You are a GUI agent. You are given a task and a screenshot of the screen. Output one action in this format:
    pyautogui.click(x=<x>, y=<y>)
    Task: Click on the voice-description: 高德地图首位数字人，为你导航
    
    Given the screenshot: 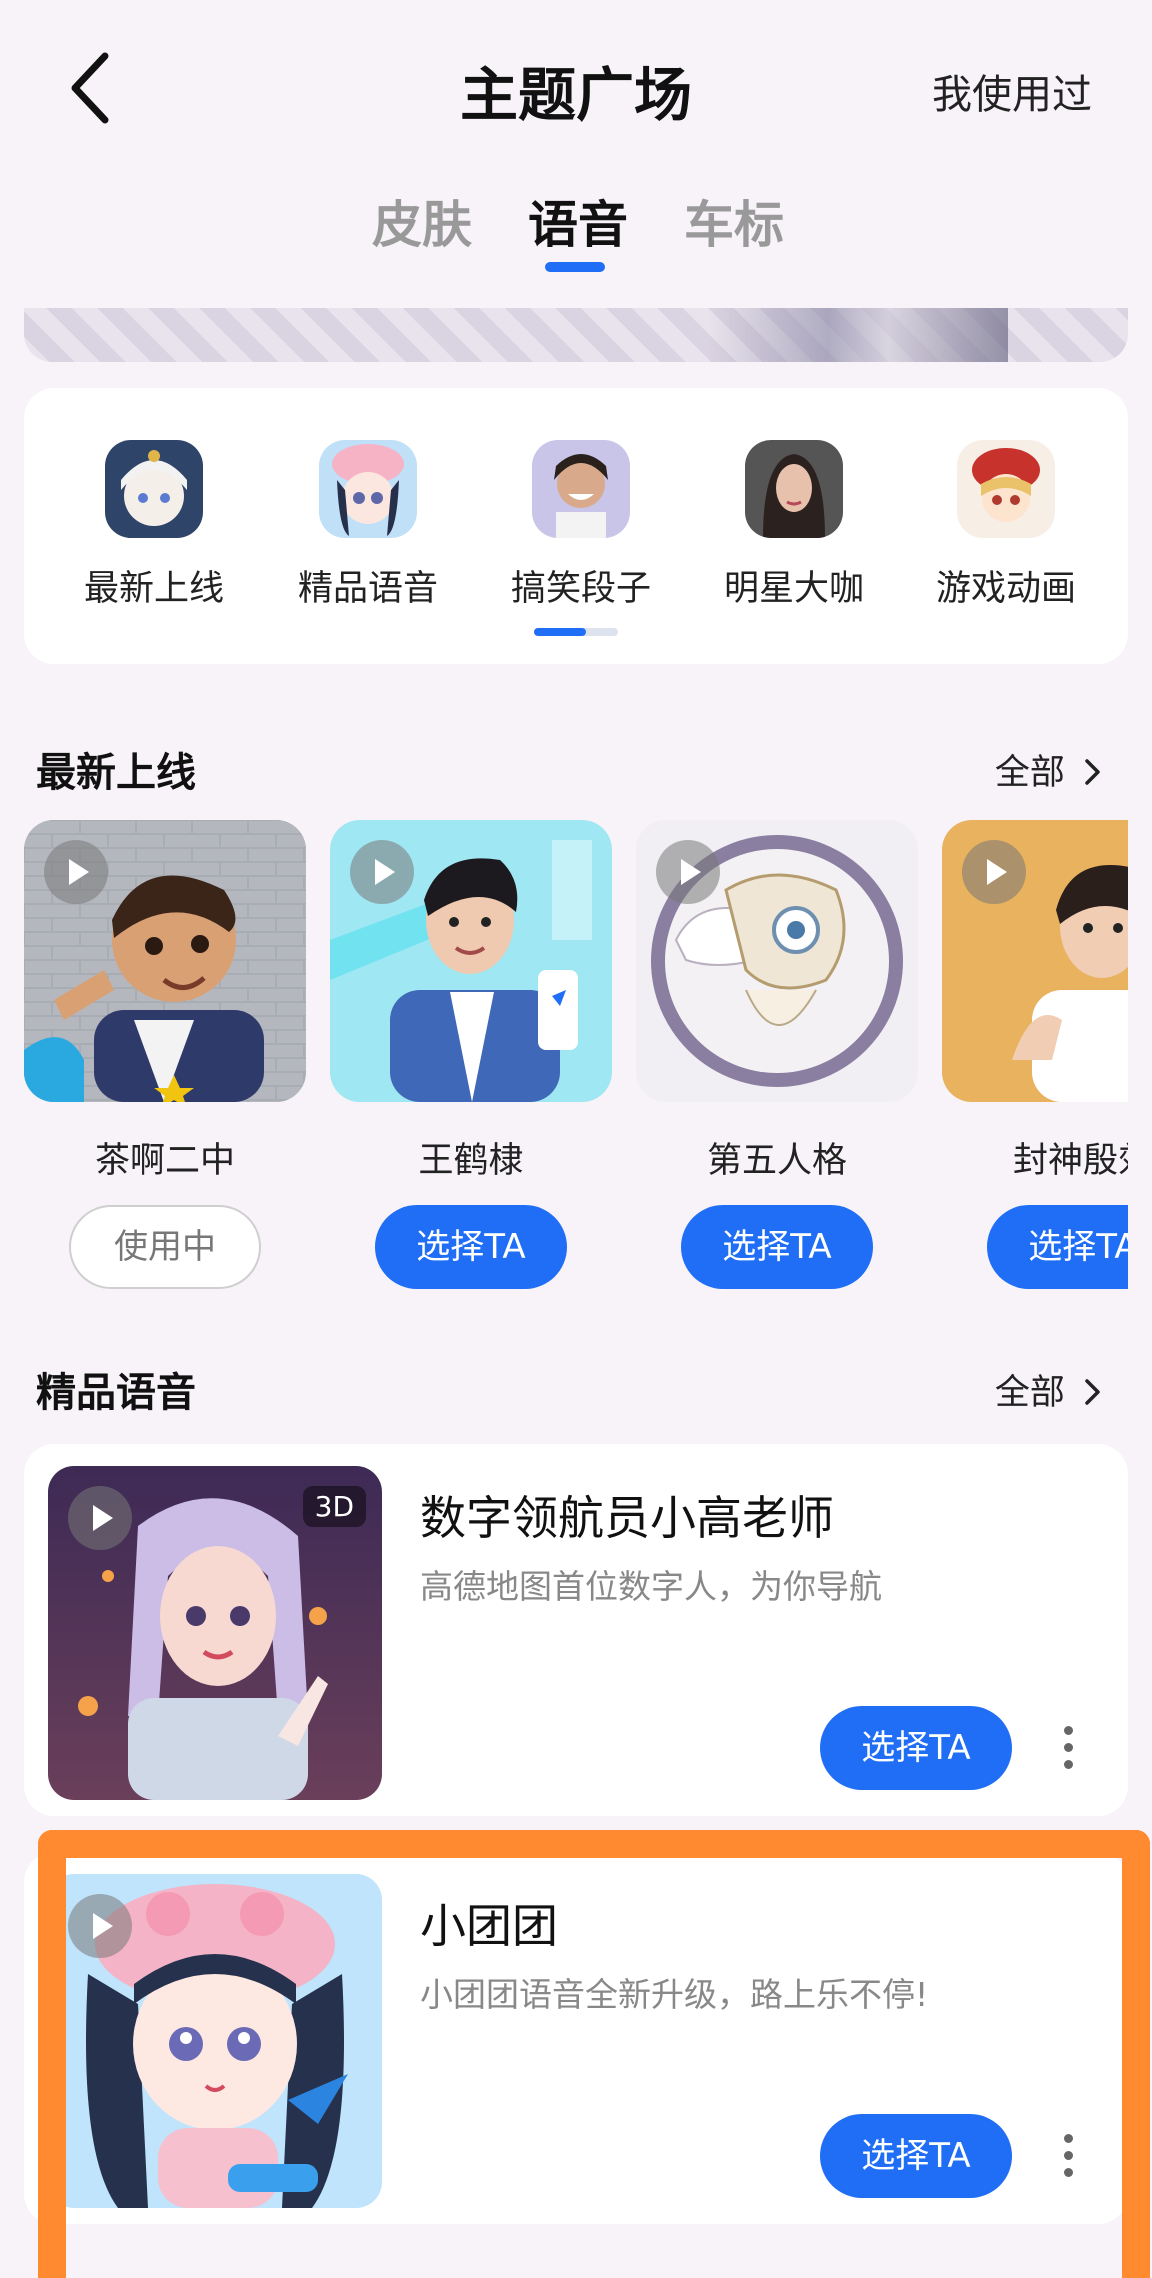 What is the action you would take?
    pyautogui.click(x=651, y=1586)
    